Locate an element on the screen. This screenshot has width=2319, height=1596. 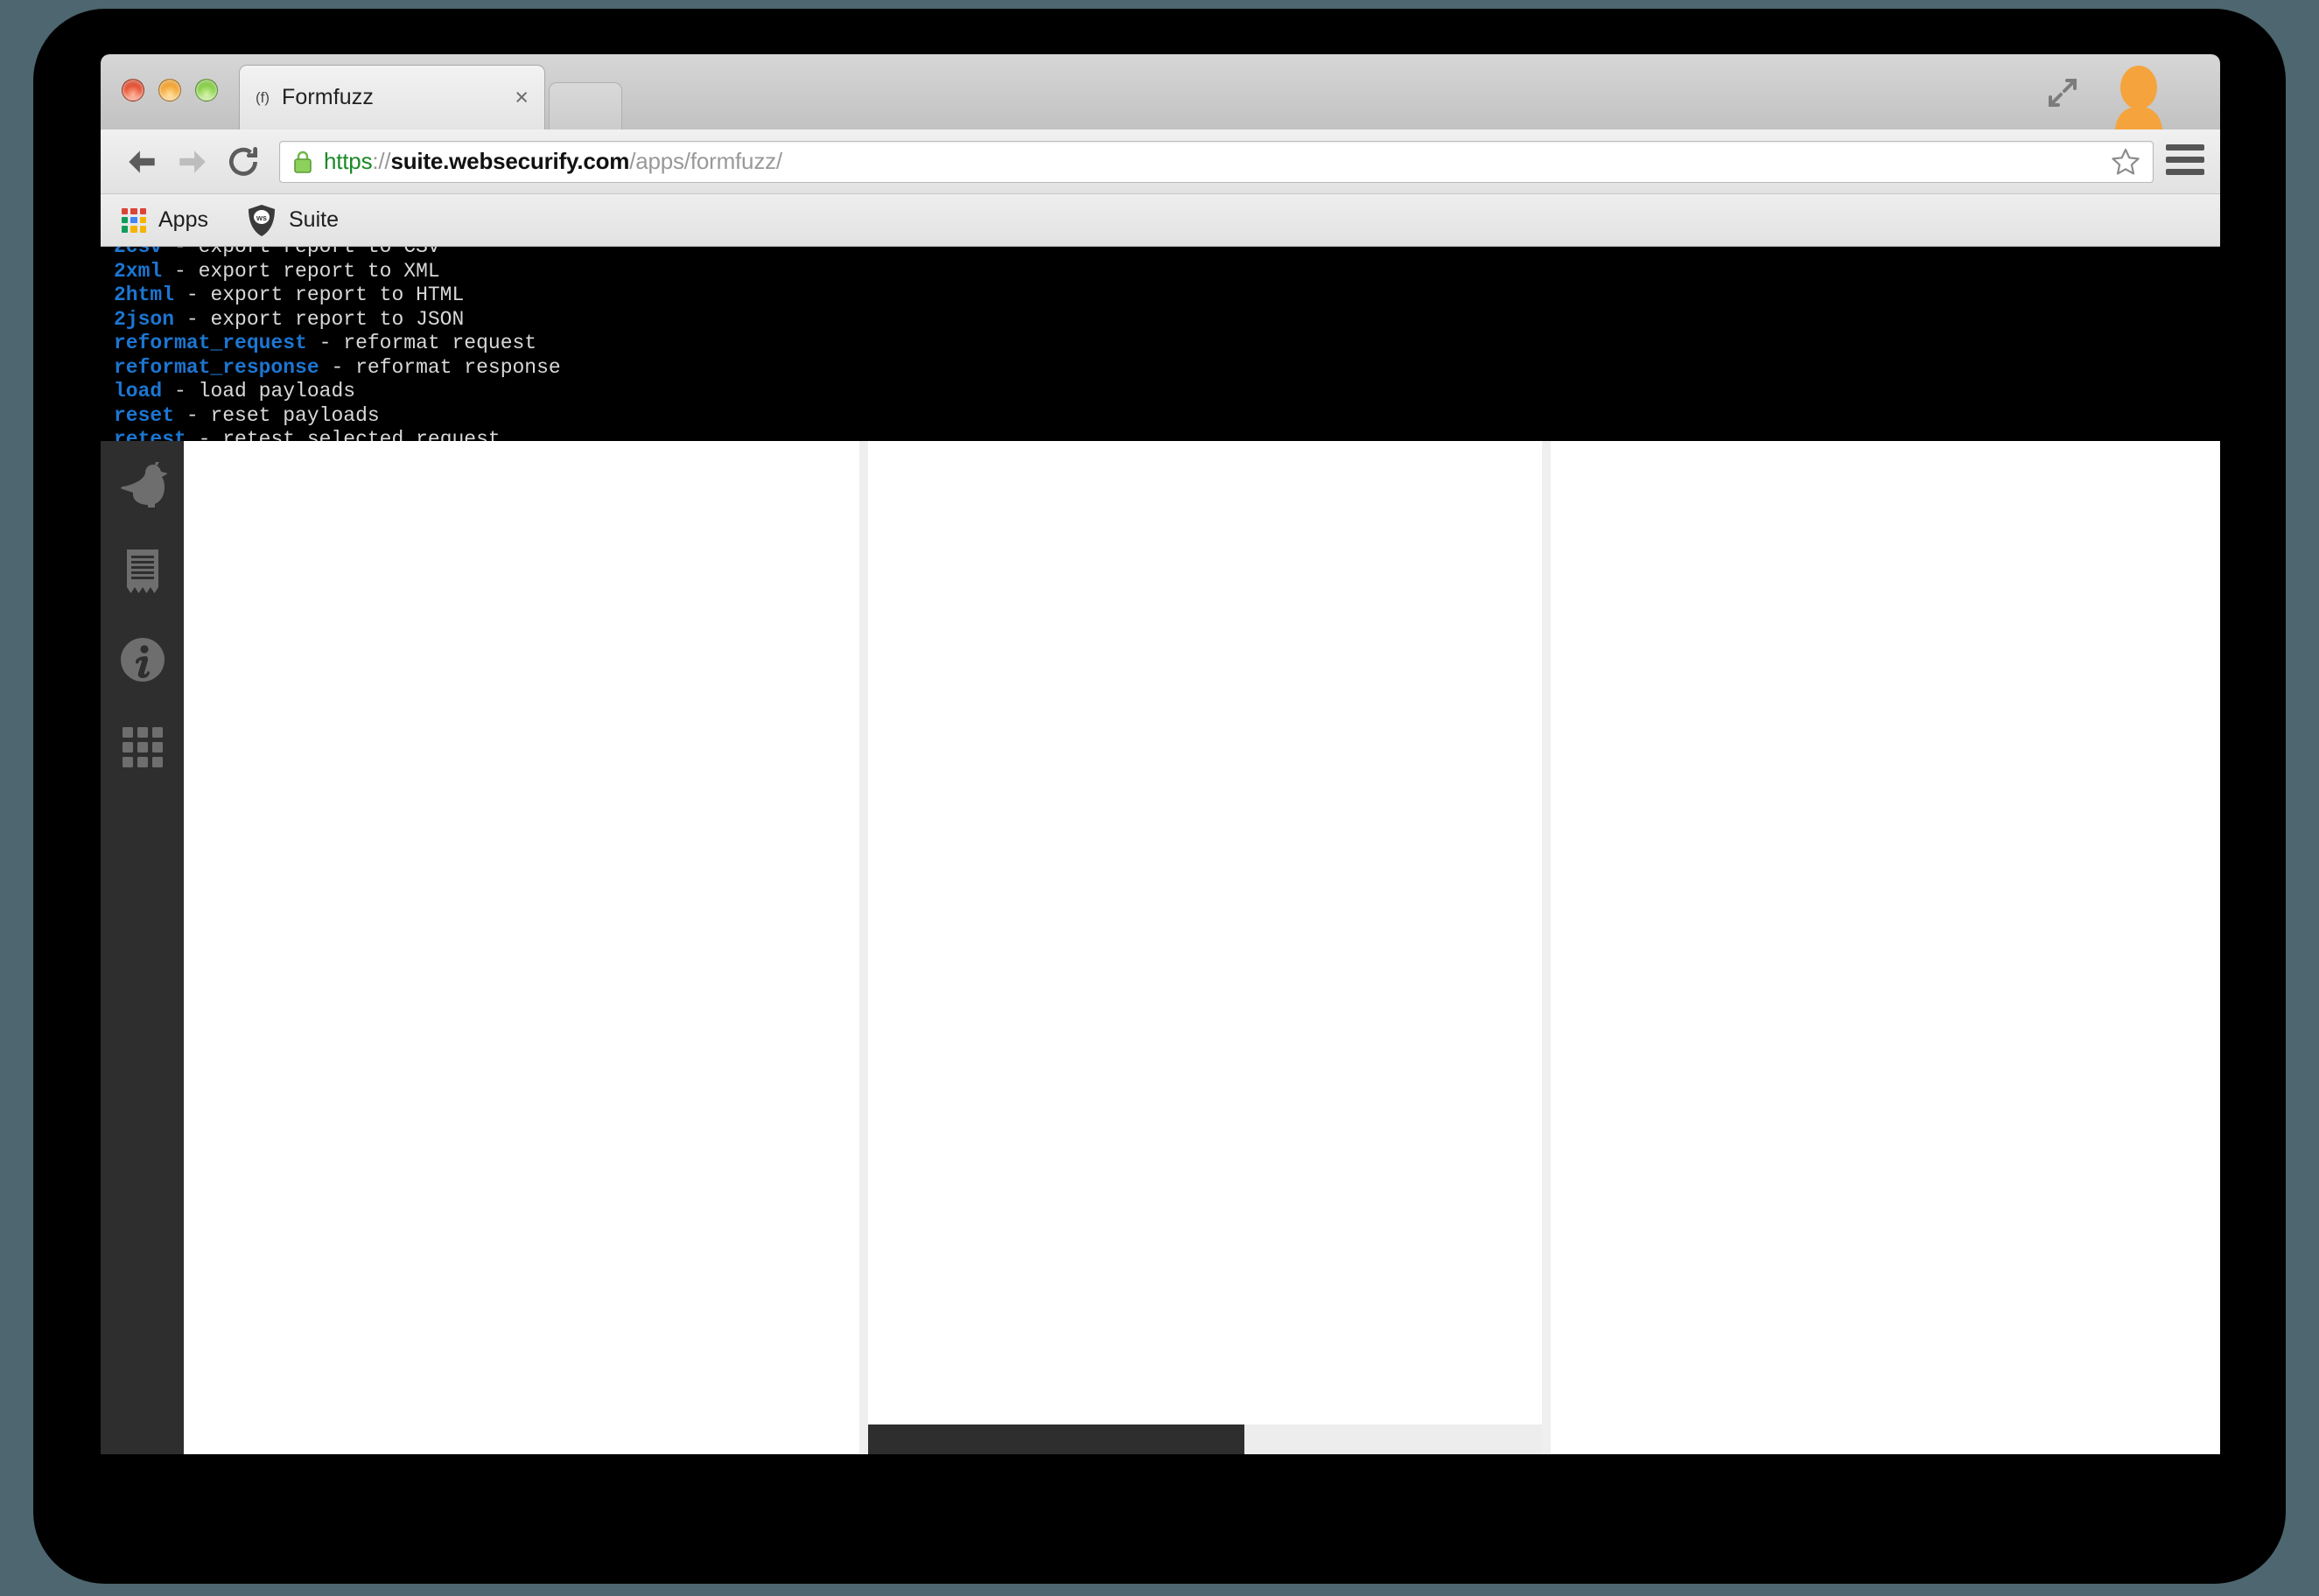
sidebar-item-pigeon is located at coordinates (142, 484).